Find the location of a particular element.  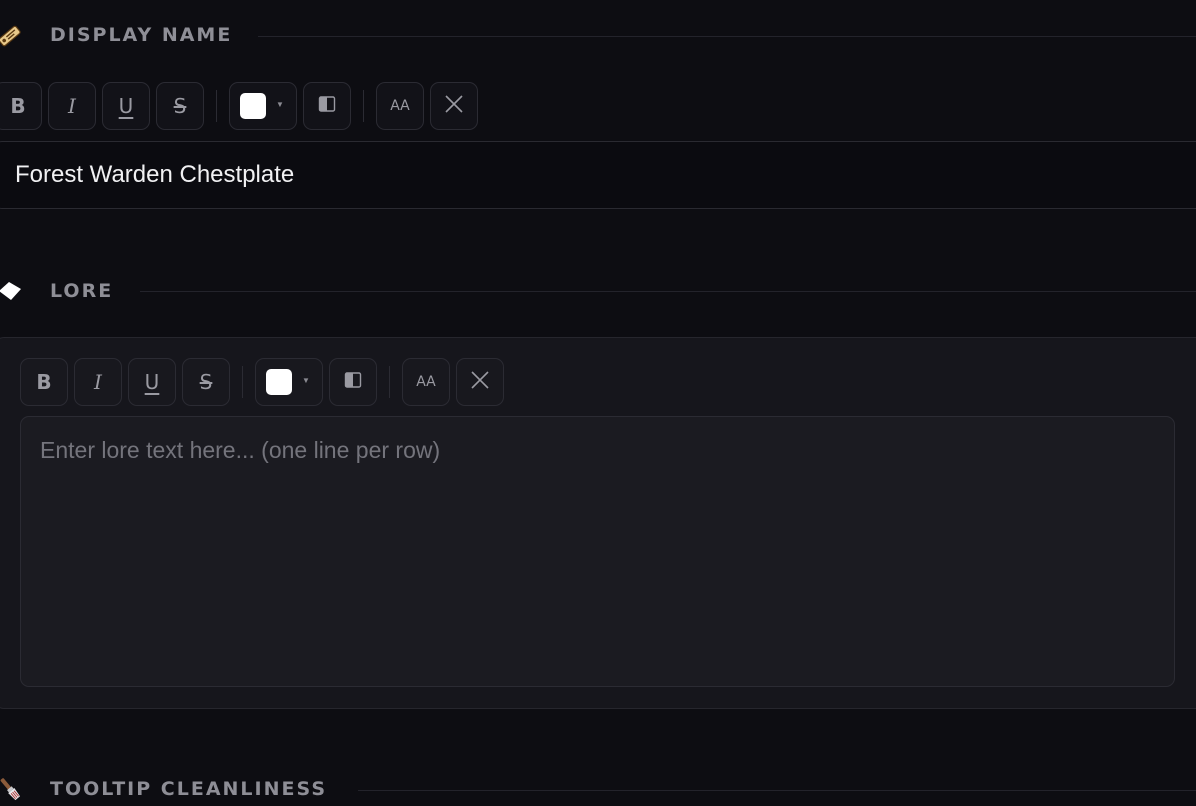

display-name-toolbar: B I U S ▼ AA is located at coordinates (242, 106).